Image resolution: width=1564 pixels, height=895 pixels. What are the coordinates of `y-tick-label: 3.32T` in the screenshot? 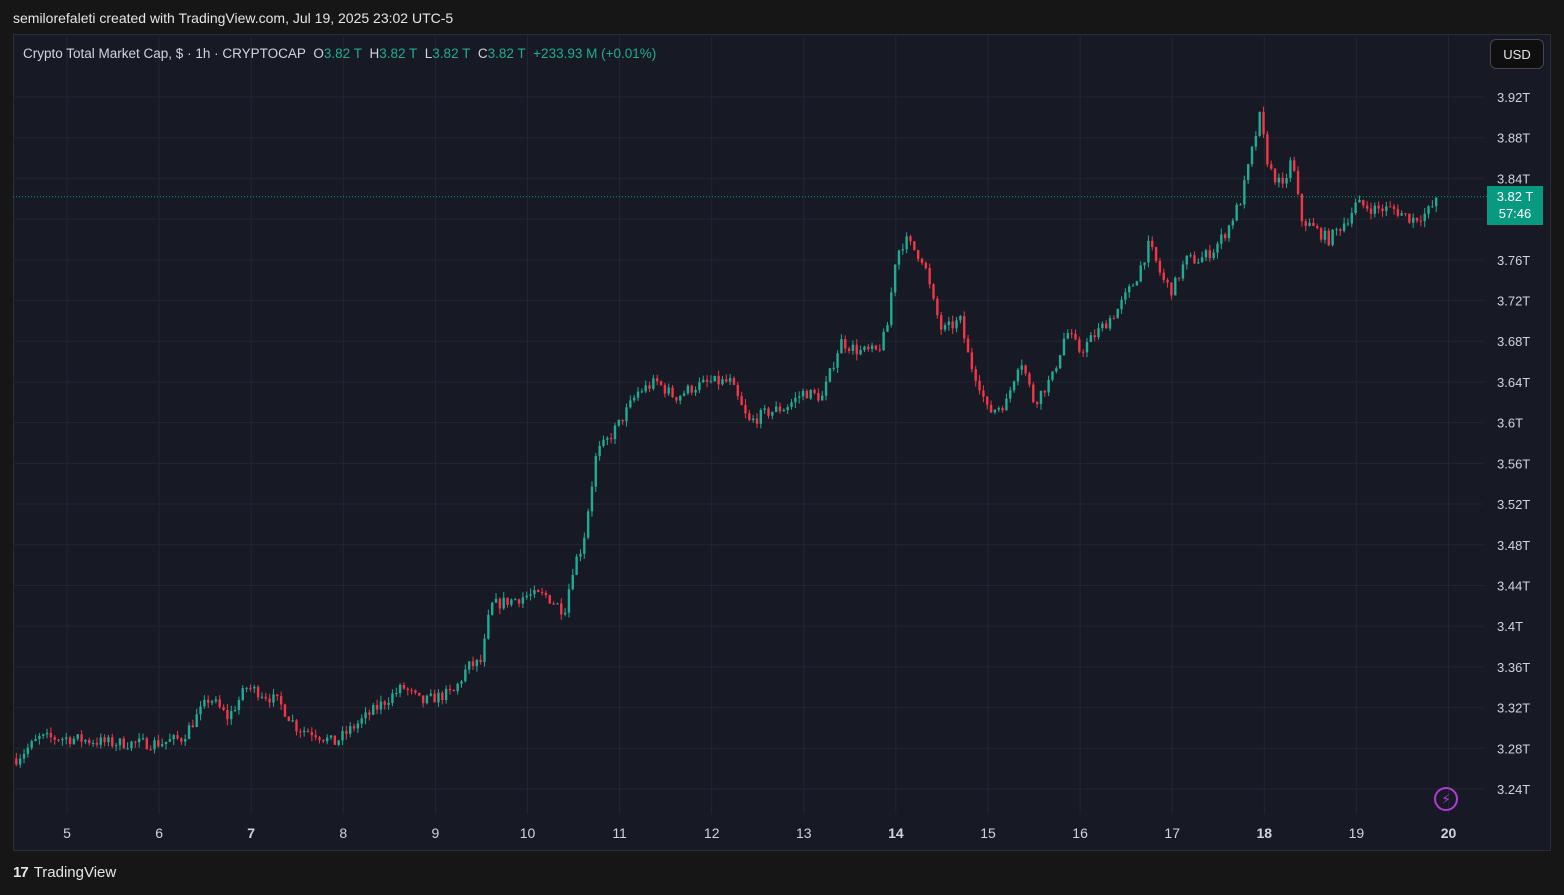 It's located at (1513, 708).